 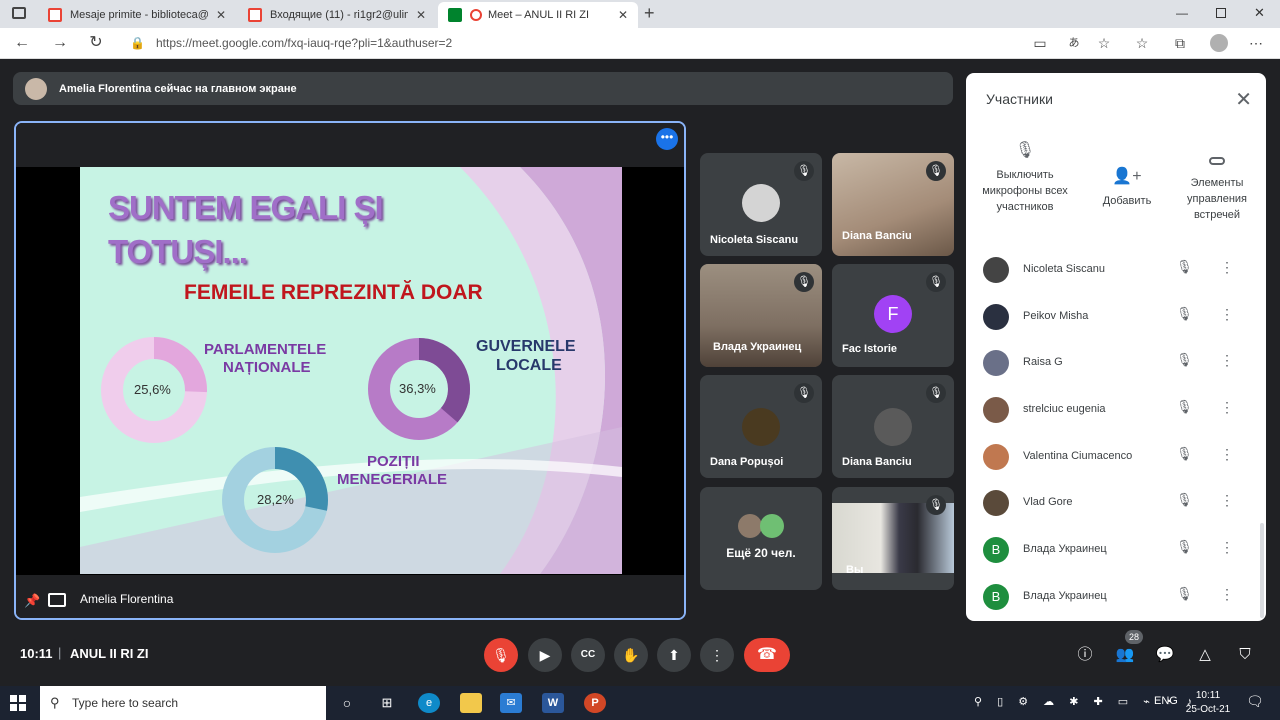 What do you see at coordinates (60, 43) in the screenshot?
I see `forward-icon: →` at bounding box center [60, 43].